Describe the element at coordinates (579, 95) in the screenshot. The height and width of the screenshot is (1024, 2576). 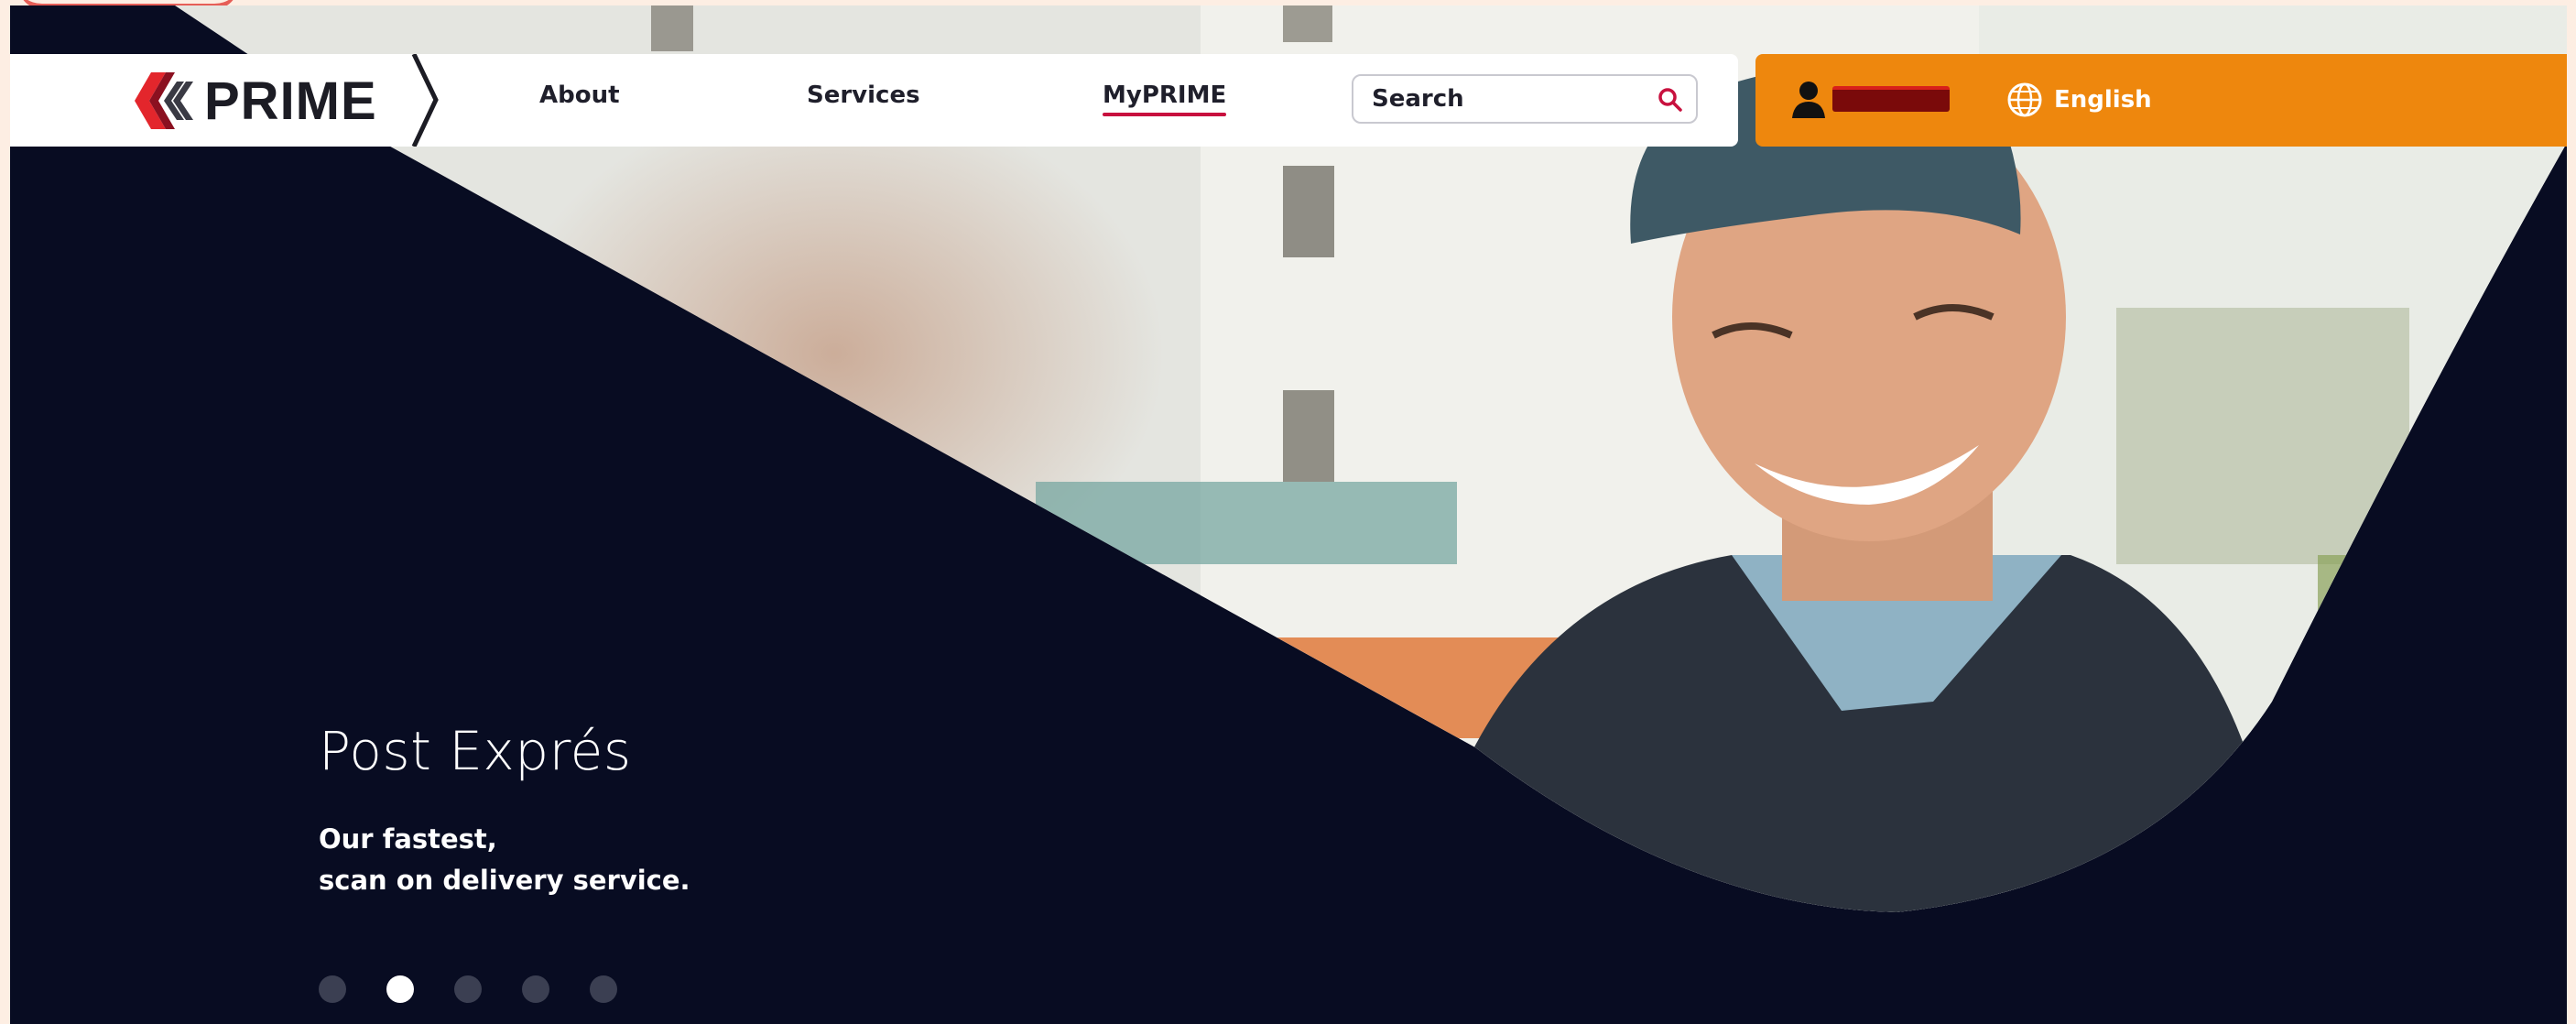
I see `nav-link-about: About` at that location.